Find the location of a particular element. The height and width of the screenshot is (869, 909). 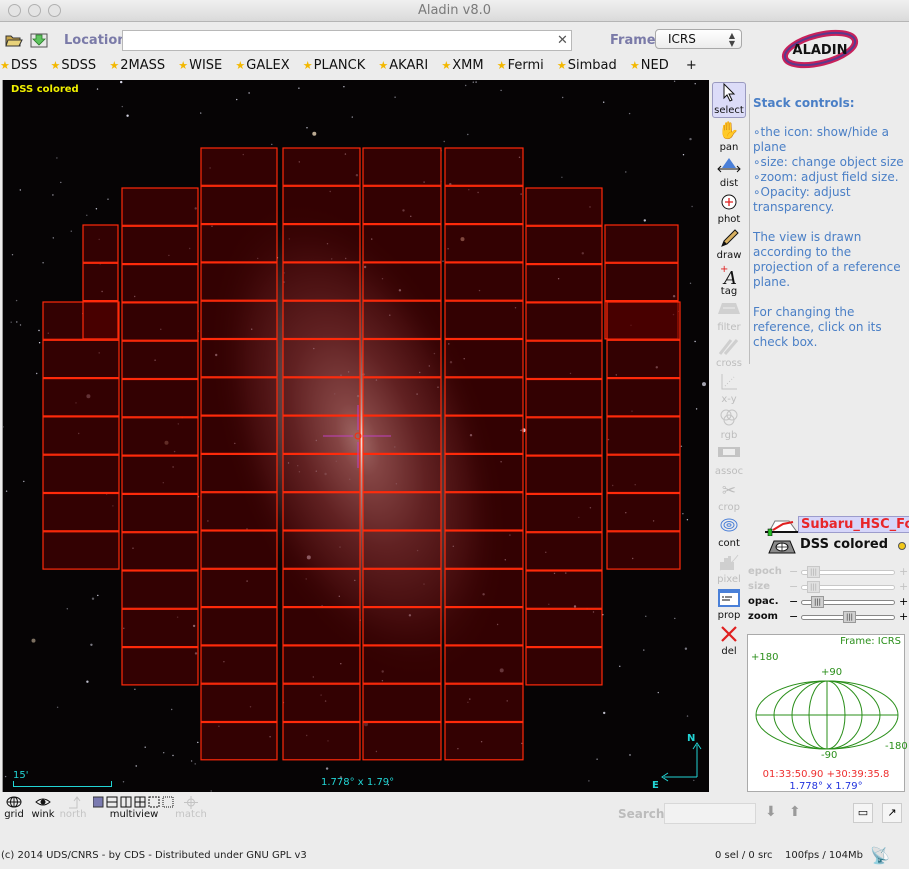

survey-dss: ★DSS is located at coordinates (18, 65).